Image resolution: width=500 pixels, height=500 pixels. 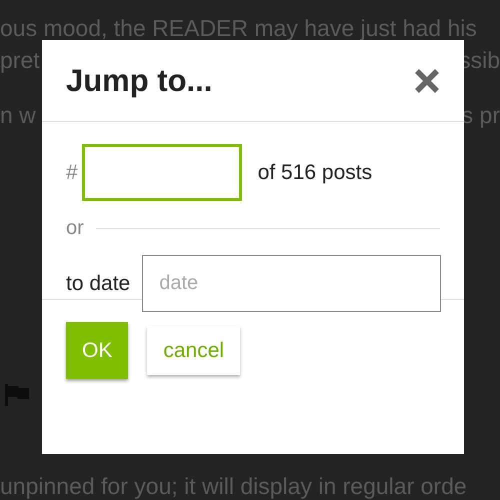 What do you see at coordinates (315, 173) in the screenshot?
I see `post-count-text: of 516 posts` at bounding box center [315, 173].